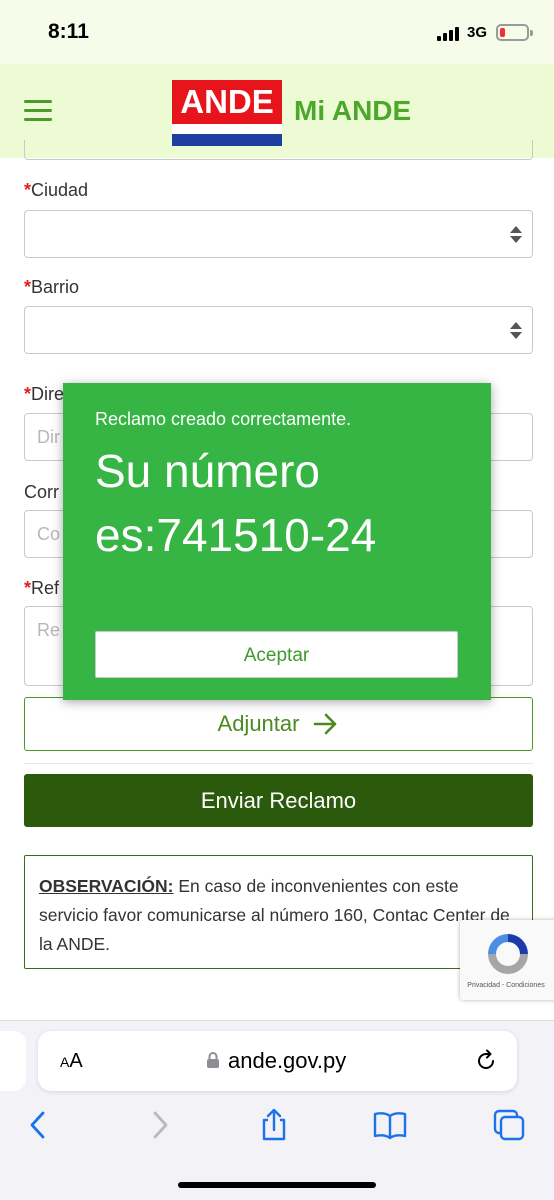  Describe the element at coordinates (213, 1060) in the screenshot. I see `lock-icon` at that location.